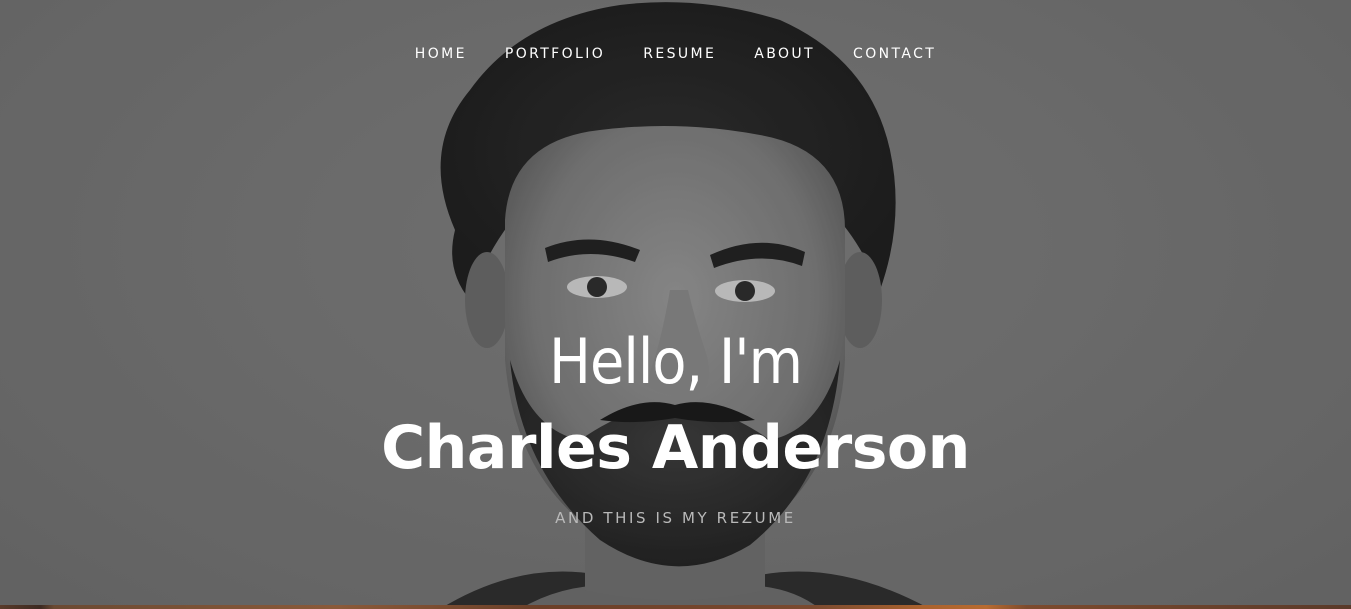  I want to click on nav-item-home: HOME, so click(441, 54).